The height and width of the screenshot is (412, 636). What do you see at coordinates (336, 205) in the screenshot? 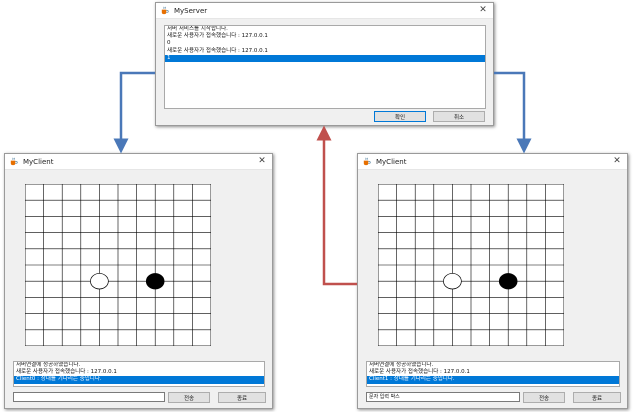
I see `arrow-right-client-to-server` at bounding box center [336, 205].